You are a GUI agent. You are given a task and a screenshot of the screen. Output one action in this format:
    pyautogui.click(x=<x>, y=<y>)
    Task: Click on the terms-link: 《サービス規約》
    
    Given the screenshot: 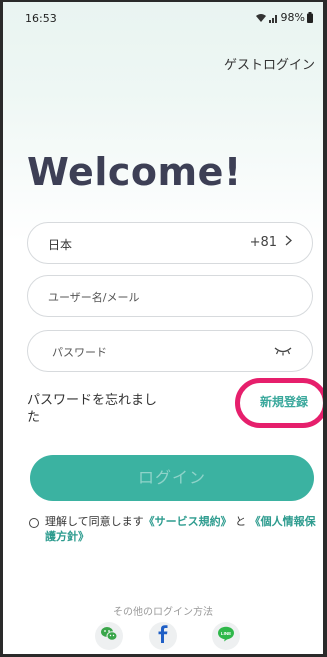 What is the action you would take?
    pyautogui.click(x=188, y=521)
    